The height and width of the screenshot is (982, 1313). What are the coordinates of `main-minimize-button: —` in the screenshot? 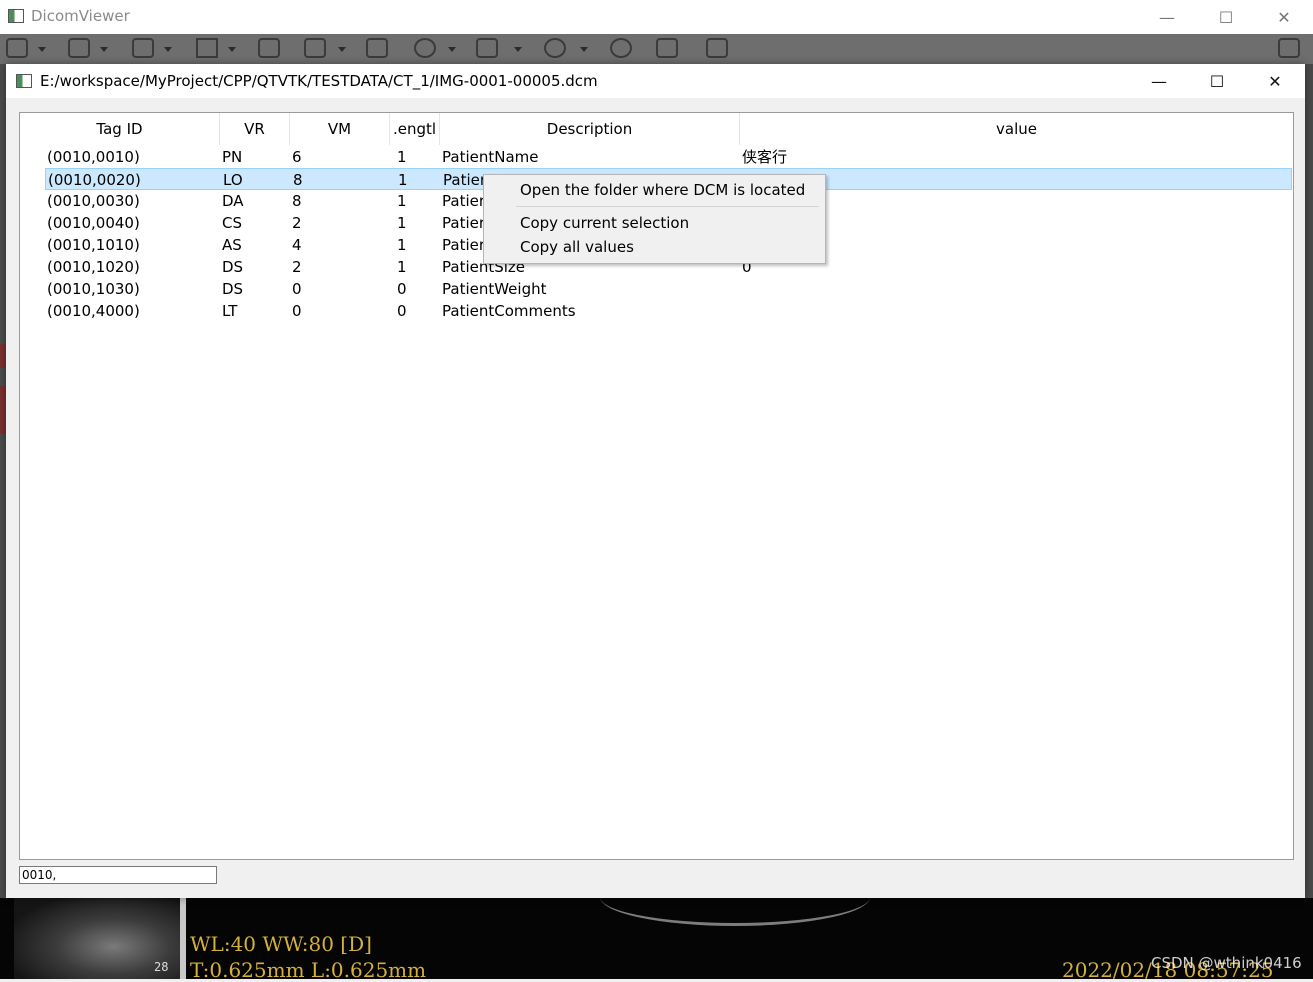 It's located at (1167, 17).